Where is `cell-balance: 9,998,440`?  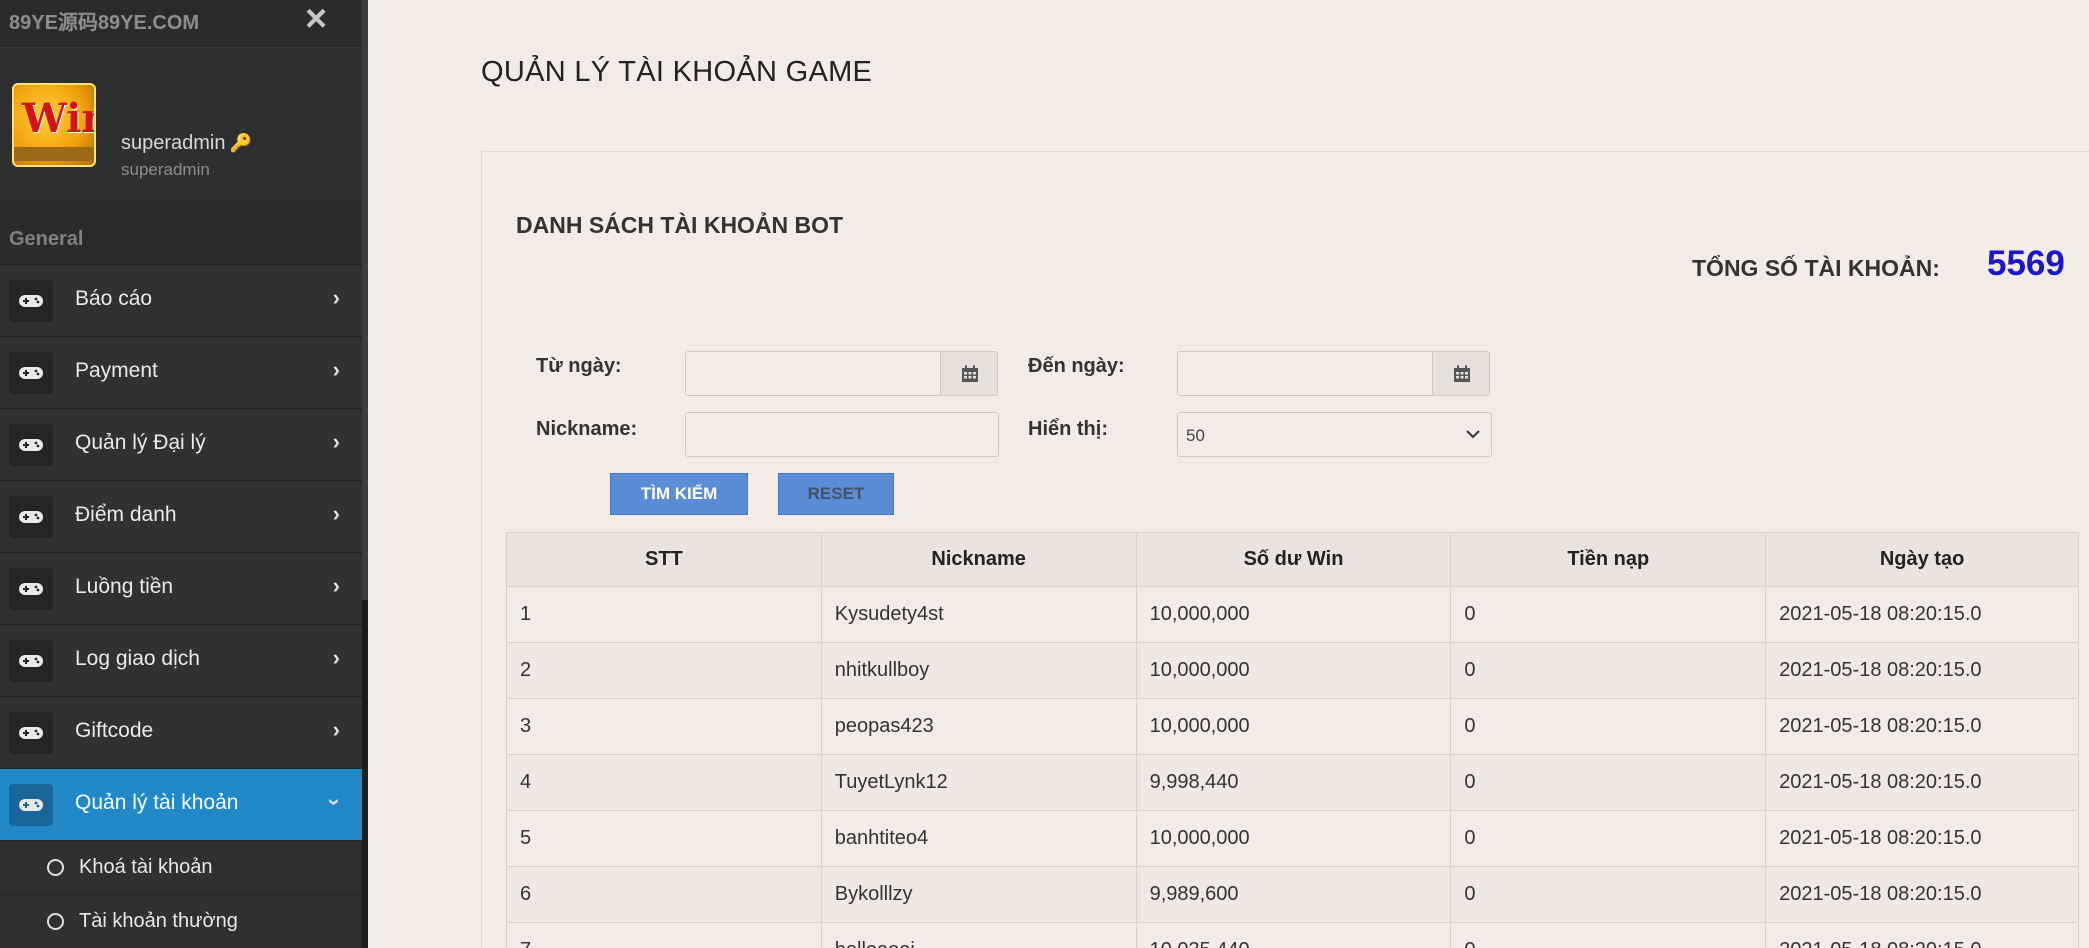
cell-balance: 9,998,440 is located at coordinates (1293, 782).